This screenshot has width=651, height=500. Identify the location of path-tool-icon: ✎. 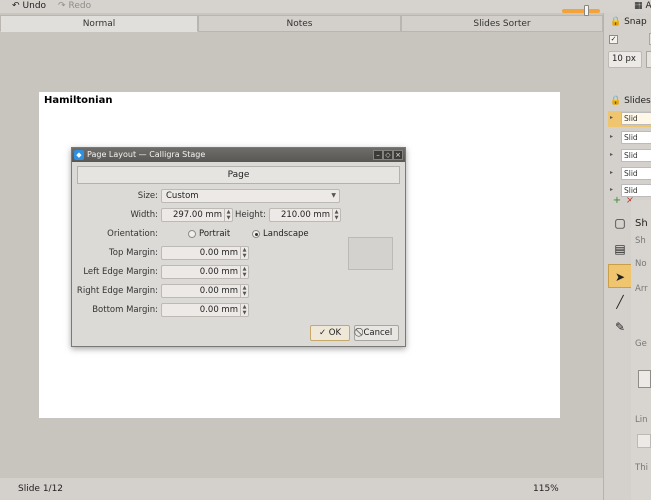
(620, 327).